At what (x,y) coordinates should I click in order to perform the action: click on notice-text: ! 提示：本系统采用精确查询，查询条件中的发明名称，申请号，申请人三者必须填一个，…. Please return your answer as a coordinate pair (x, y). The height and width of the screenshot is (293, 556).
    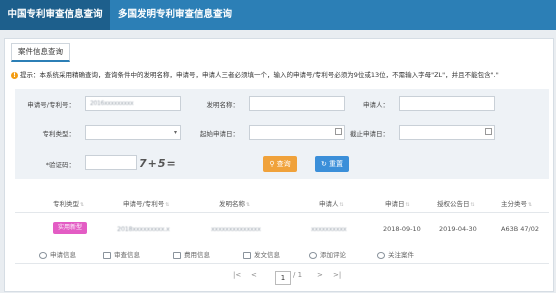
    Looking at the image, I should click on (255, 74).